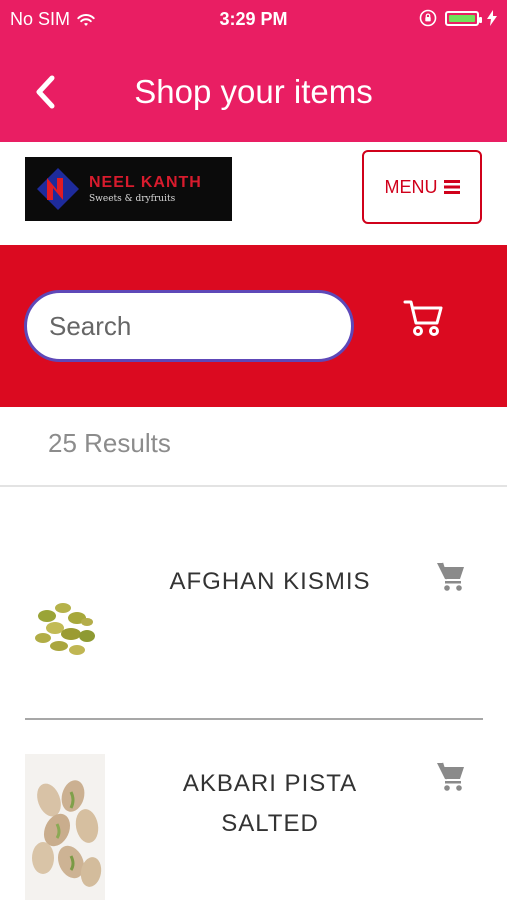 This screenshot has width=507, height=900. What do you see at coordinates (253, 20) in the screenshot?
I see `status-bar: No SIM 3:29 PM` at bounding box center [253, 20].